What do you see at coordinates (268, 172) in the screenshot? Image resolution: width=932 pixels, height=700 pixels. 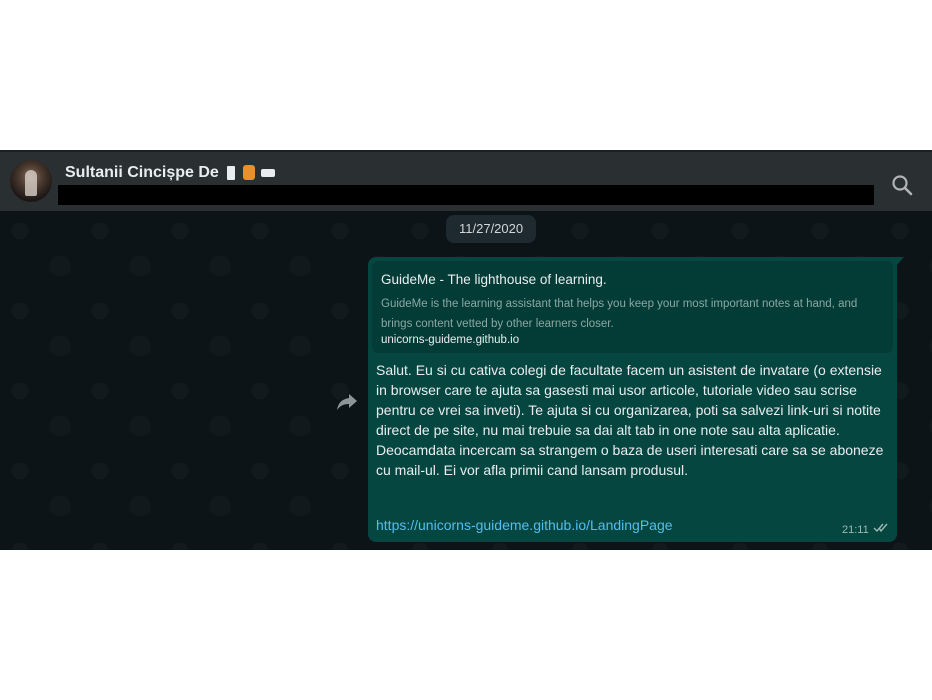 I see `camera-emoji-icon` at bounding box center [268, 172].